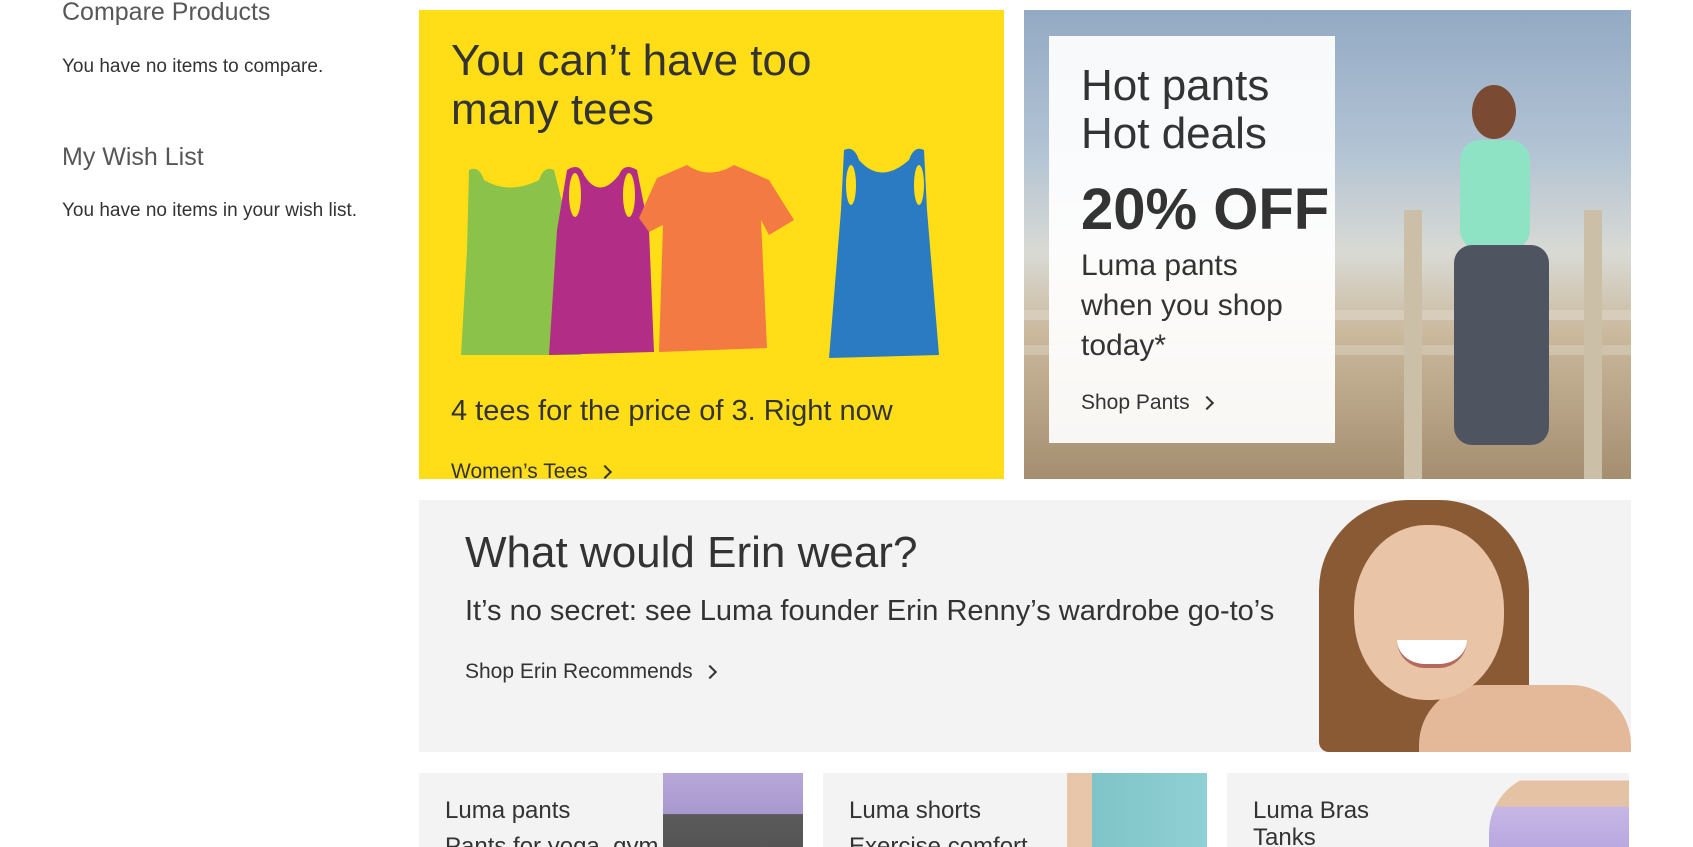  I want to click on shop-erin-recommends-link: Shop Erin Recommends, so click(591, 672).